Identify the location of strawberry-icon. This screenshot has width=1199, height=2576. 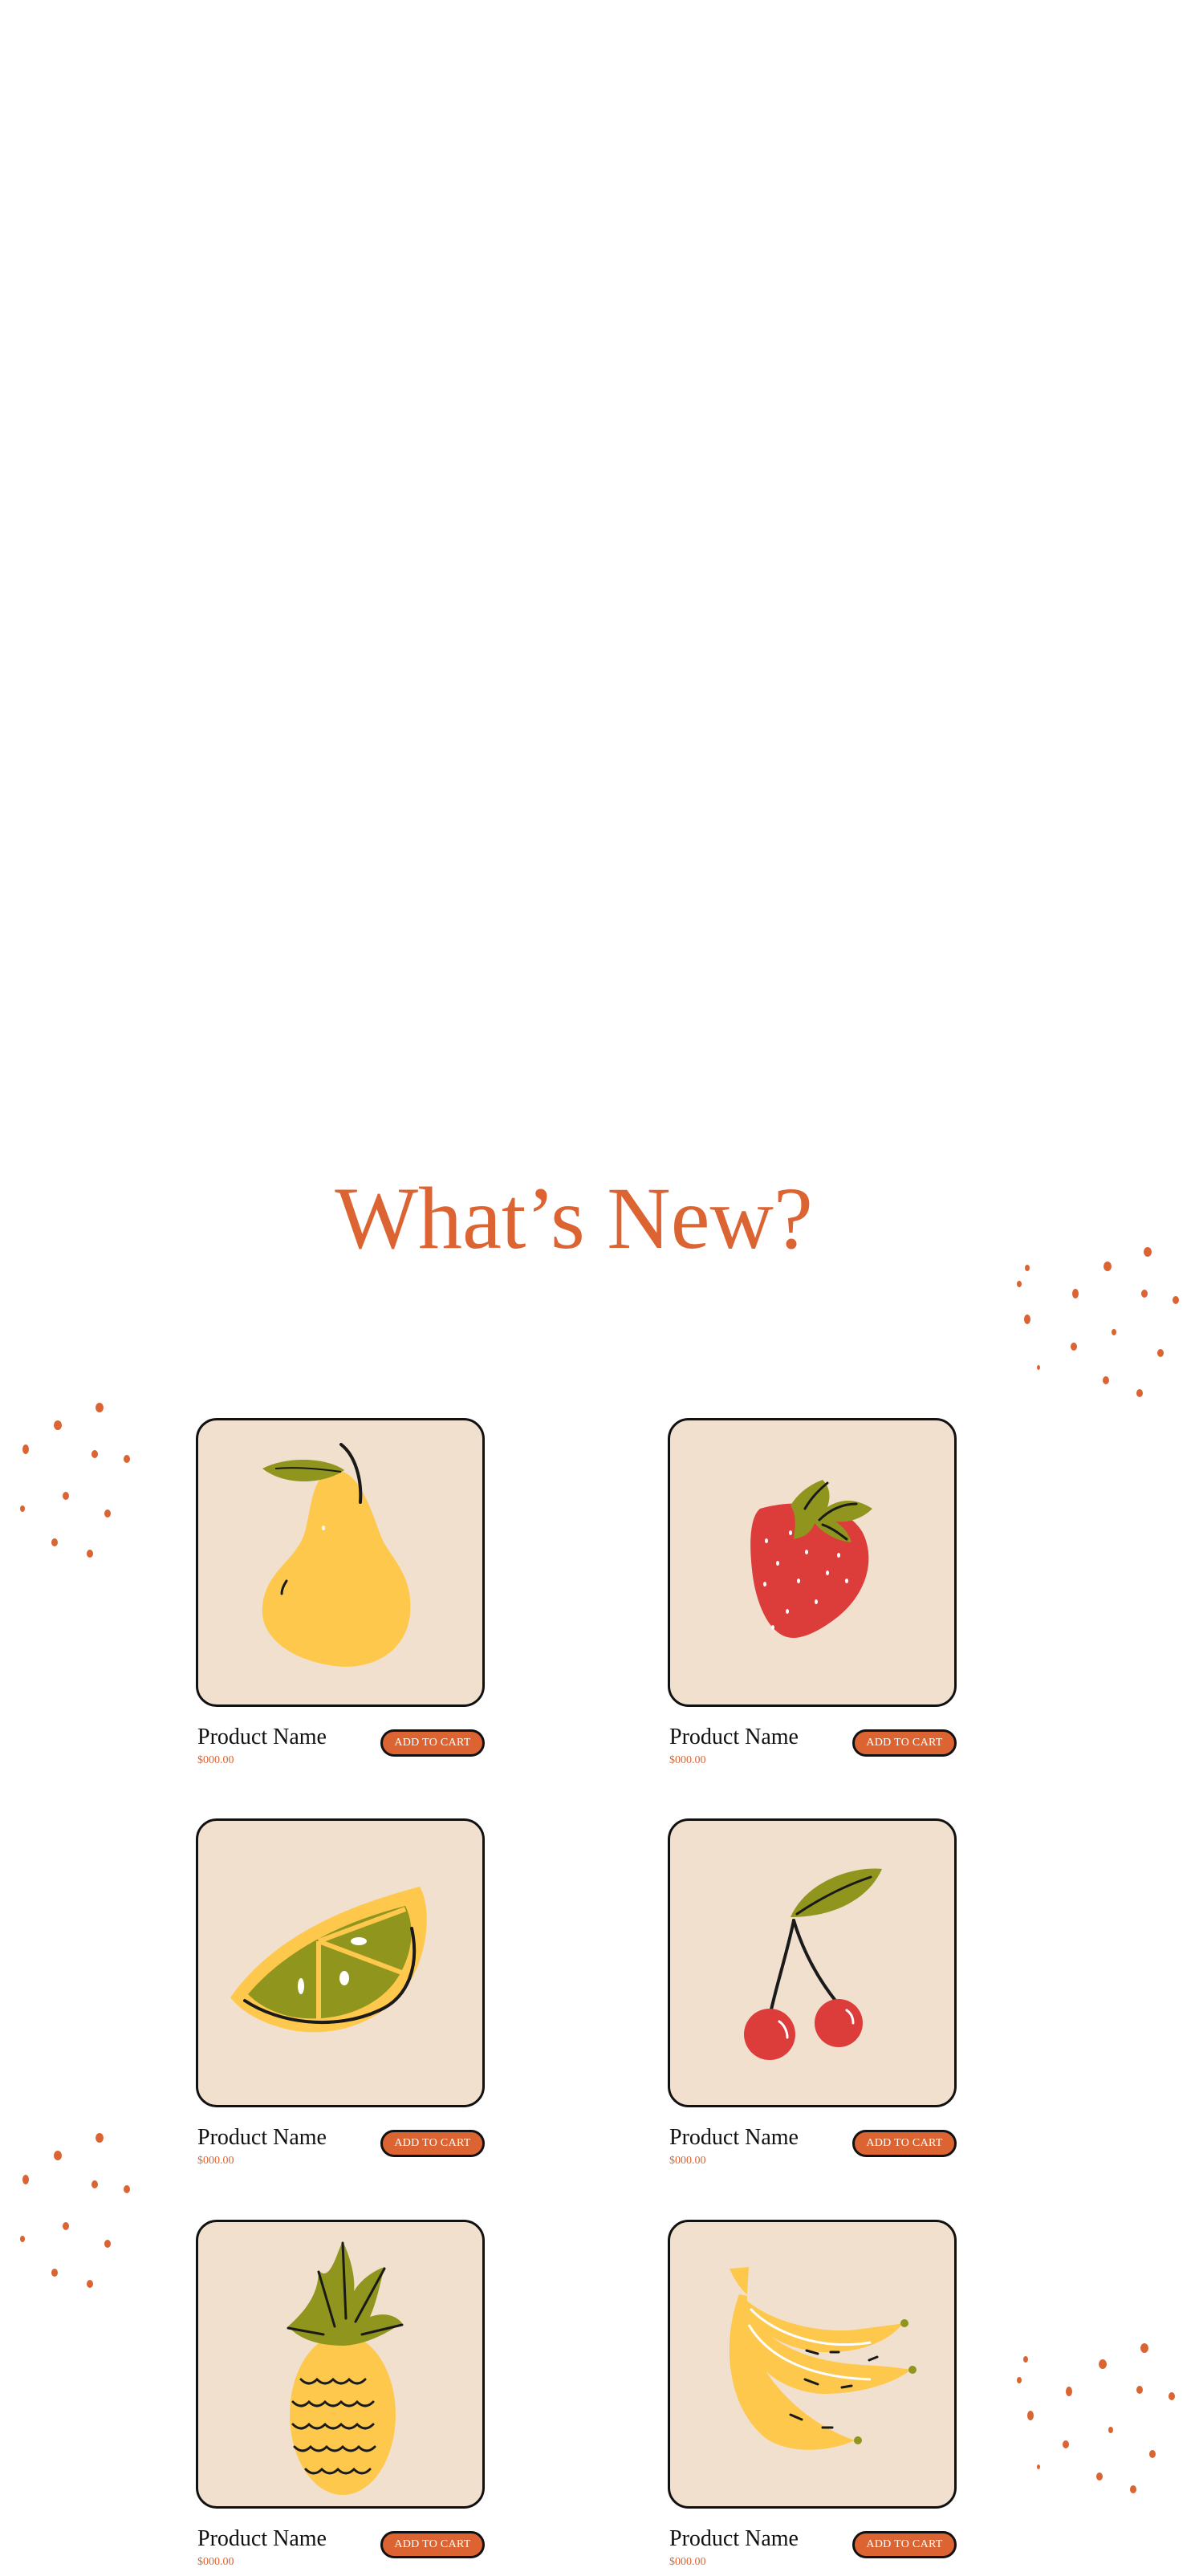
(811, 1559).